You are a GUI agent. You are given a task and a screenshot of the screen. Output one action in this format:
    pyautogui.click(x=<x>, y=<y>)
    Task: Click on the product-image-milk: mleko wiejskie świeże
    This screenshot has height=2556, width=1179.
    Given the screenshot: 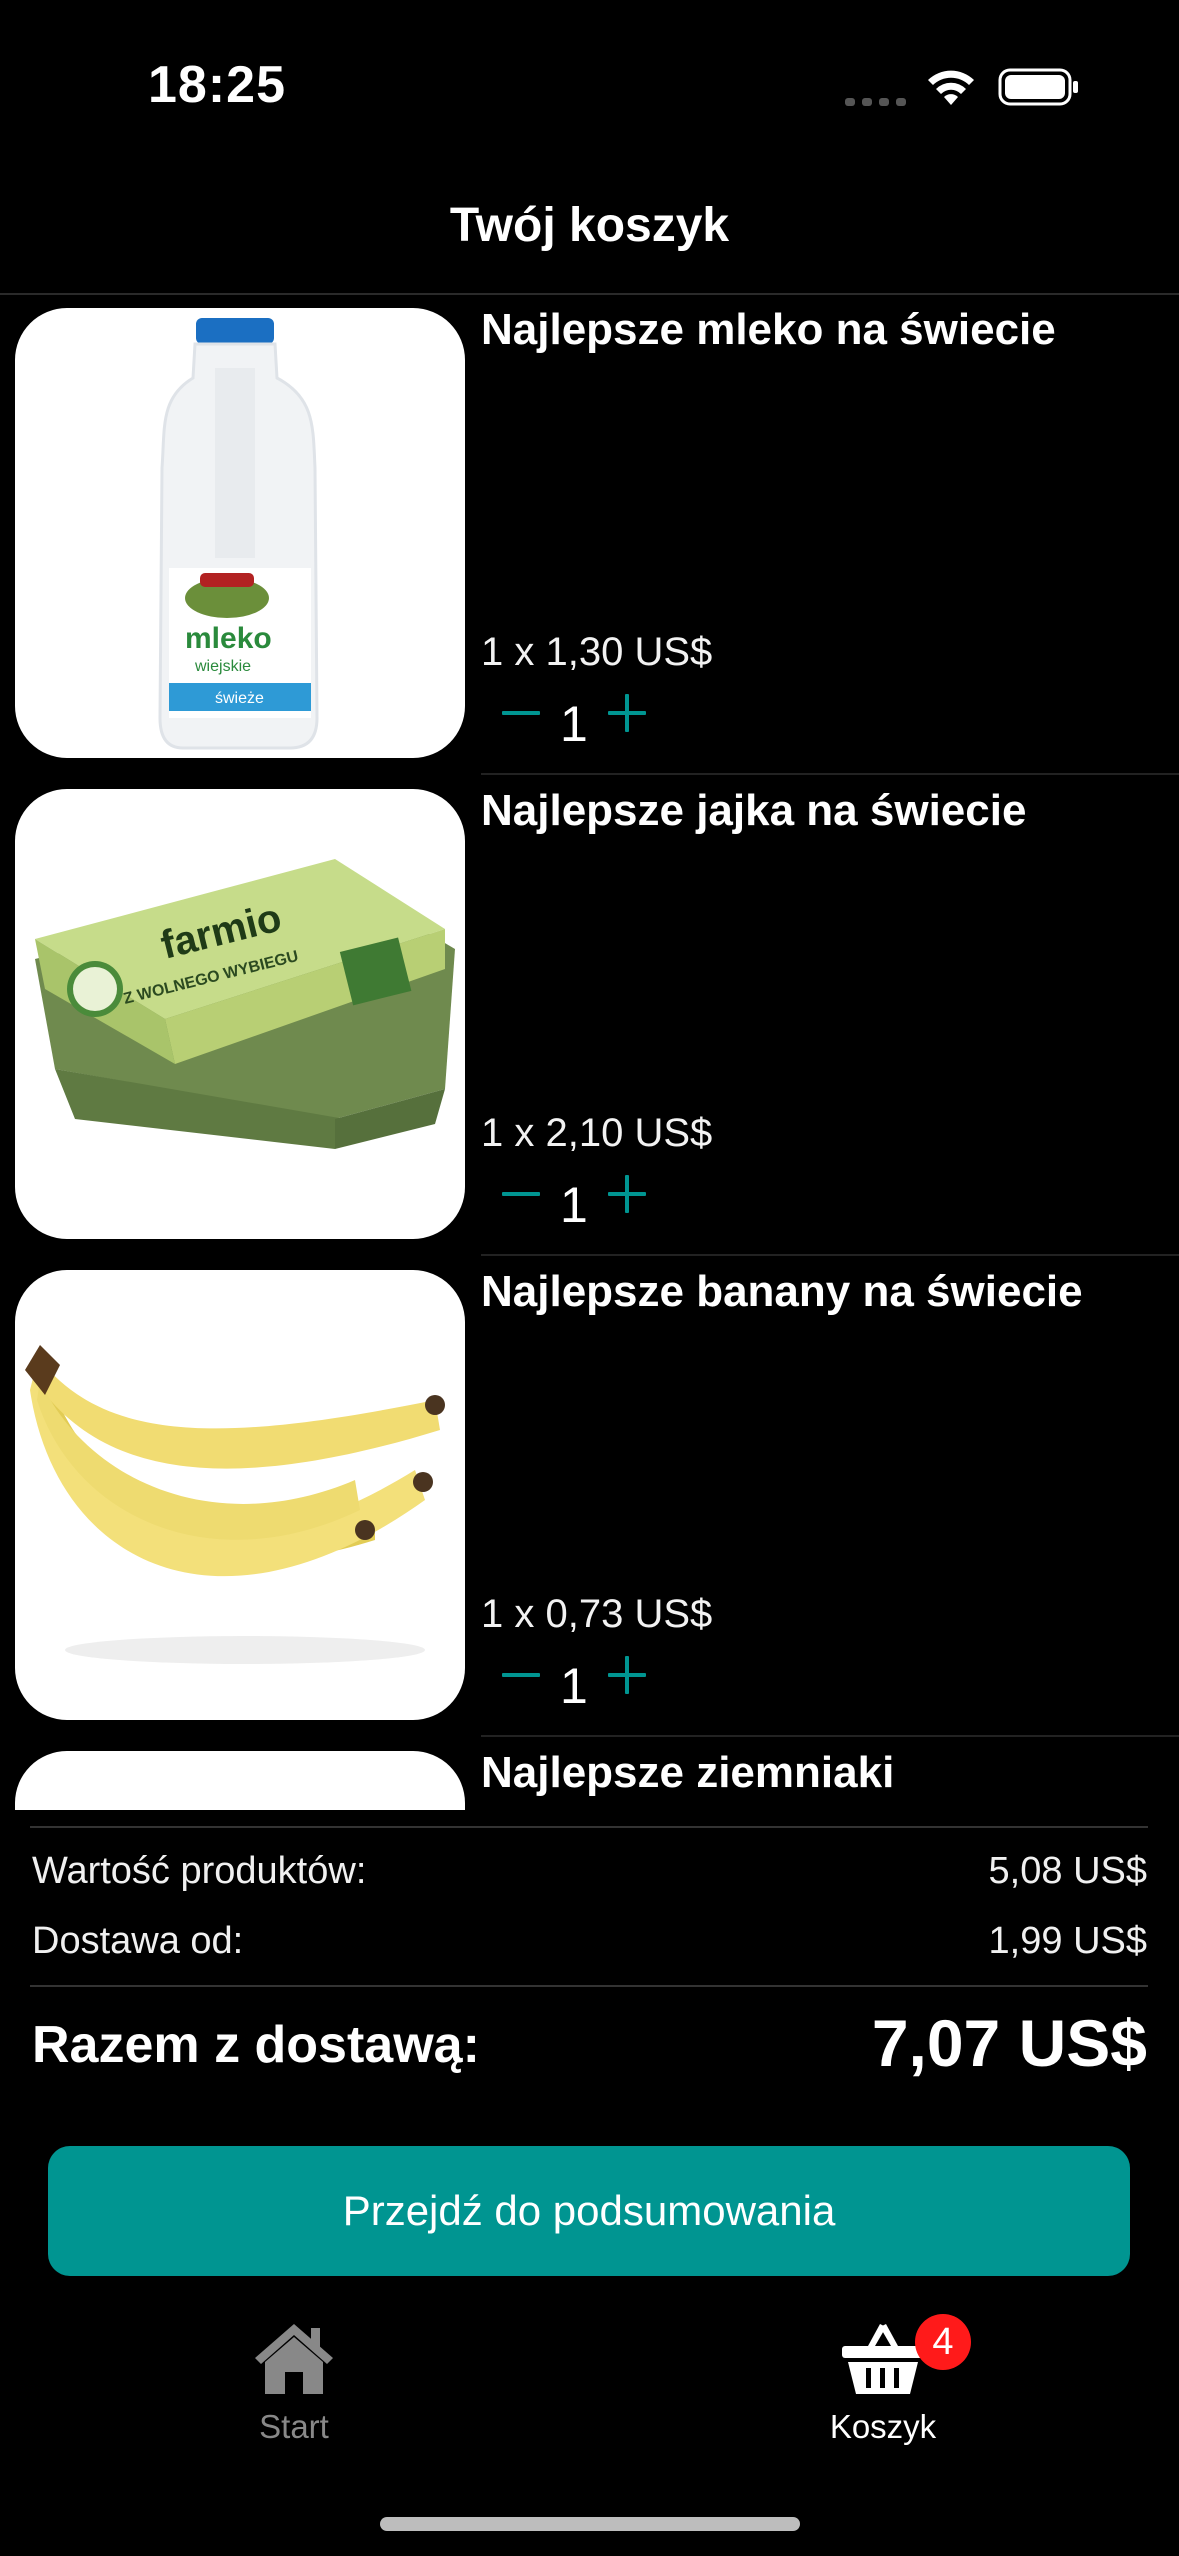 What is the action you would take?
    pyautogui.click(x=240, y=533)
    